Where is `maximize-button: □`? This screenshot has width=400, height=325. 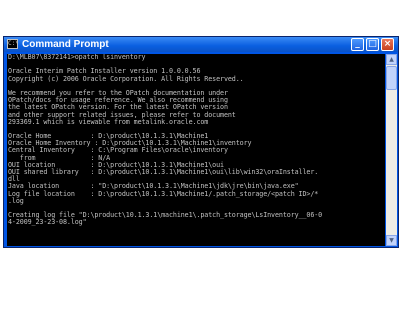 maximize-button: □ is located at coordinates (372, 44).